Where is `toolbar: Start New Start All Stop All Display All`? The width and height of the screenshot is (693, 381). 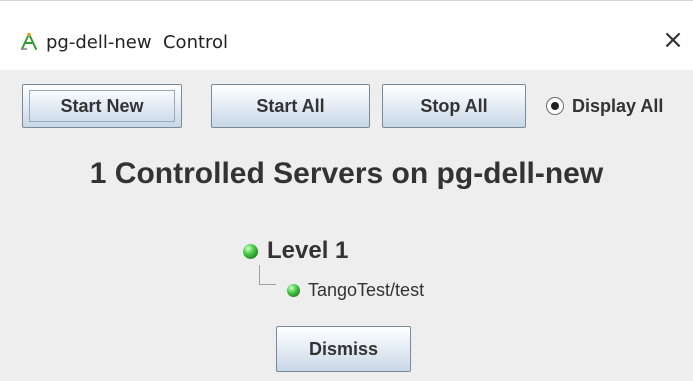 toolbar: Start New Start All Stop All Display All is located at coordinates (346, 106).